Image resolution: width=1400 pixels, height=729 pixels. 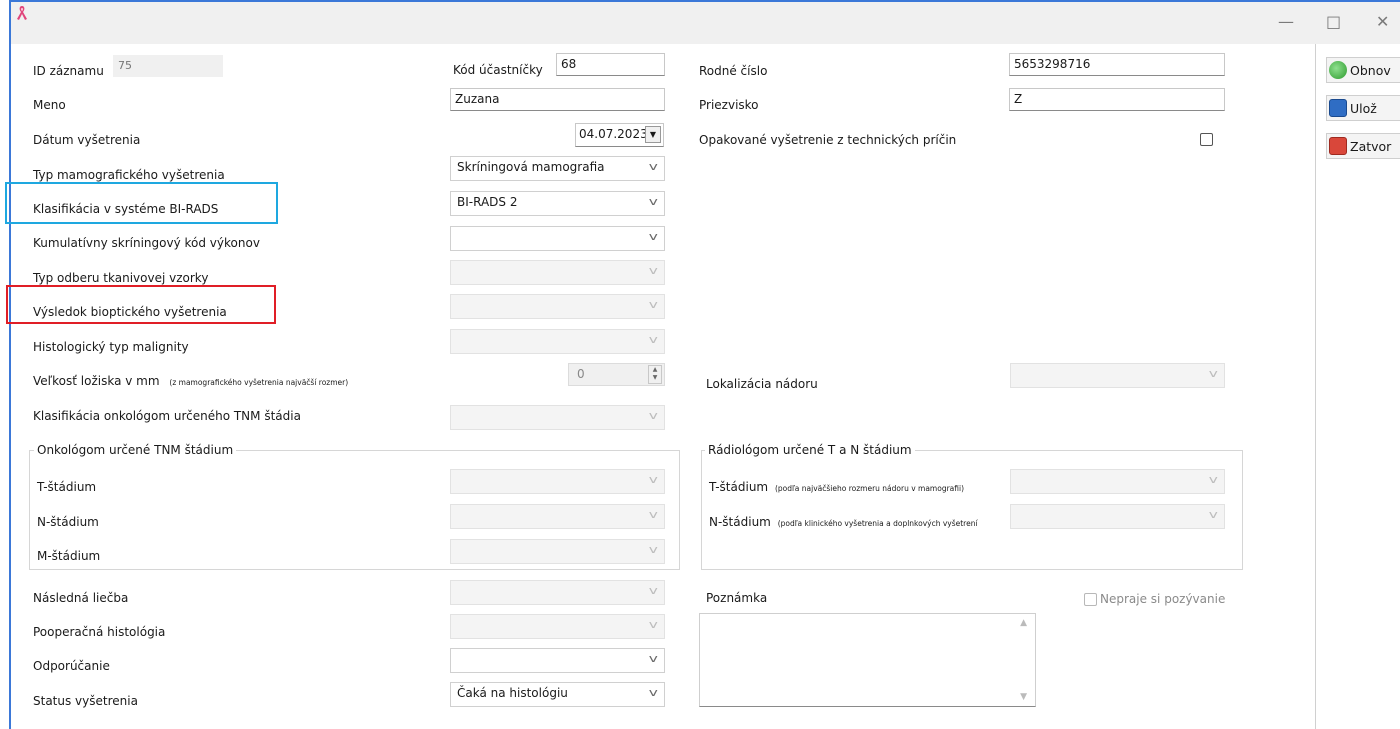 What do you see at coordinates (867, 660) in the screenshot?
I see `note-textarea: ▲ ▼` at bounding box center [867, 660].